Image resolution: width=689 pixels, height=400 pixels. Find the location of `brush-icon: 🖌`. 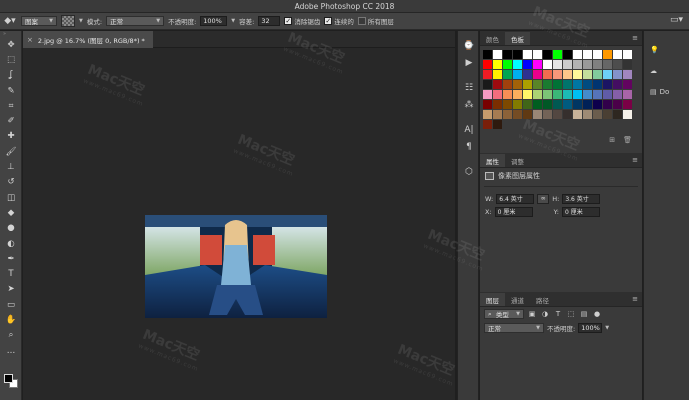

brush-icon: 🖌 is located at coordinates (11, 151).